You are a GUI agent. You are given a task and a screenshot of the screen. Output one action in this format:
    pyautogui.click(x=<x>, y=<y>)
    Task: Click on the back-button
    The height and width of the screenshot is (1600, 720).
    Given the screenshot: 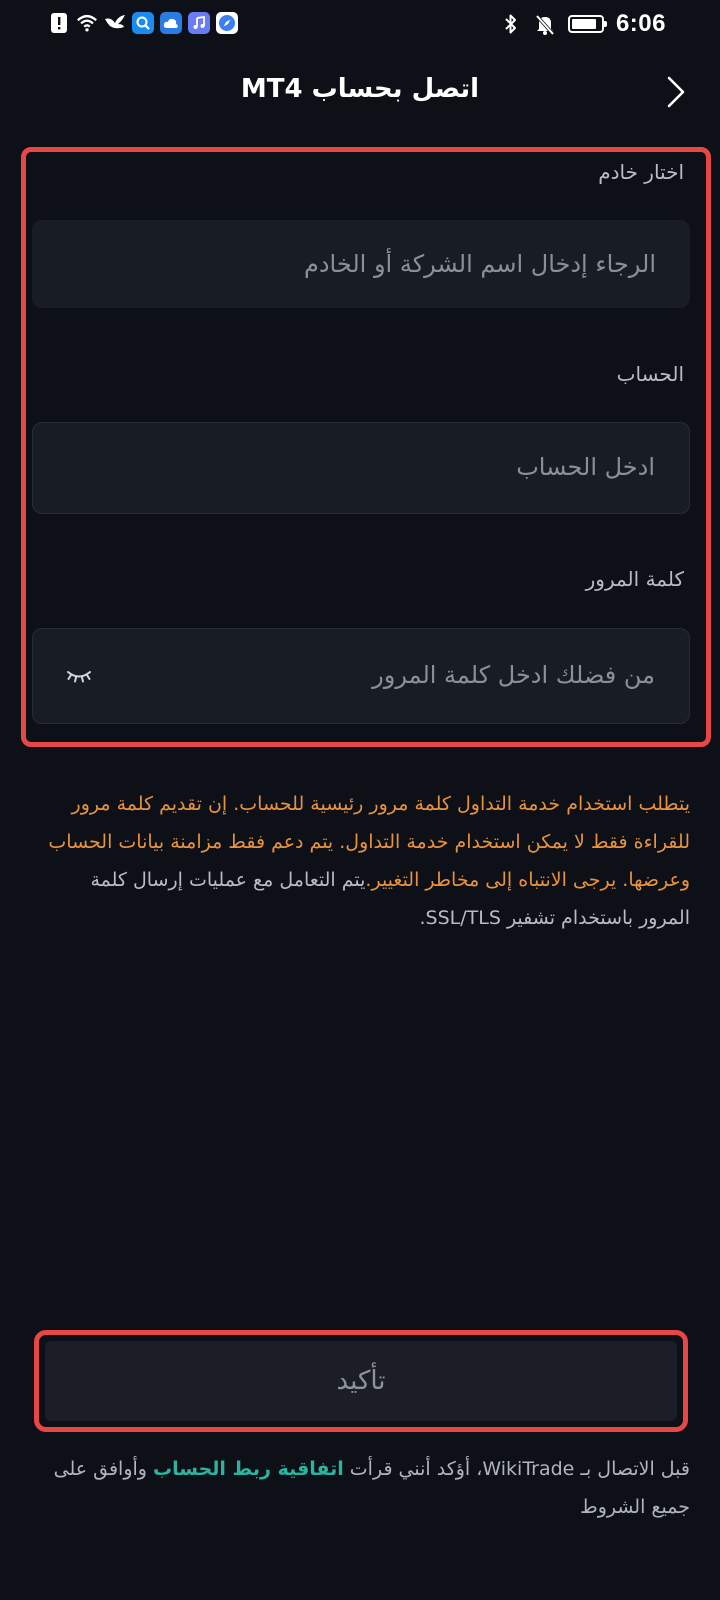 What is the action you would take?
    pyautogui.click(x=676, y=92)
    